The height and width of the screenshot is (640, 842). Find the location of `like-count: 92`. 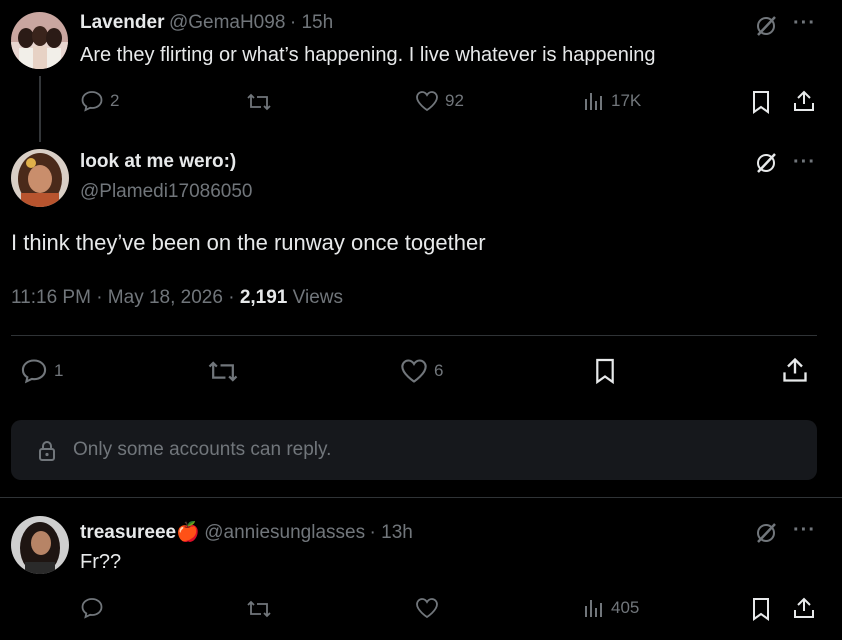

like-count: 92 is located at coordinates (454, 100).